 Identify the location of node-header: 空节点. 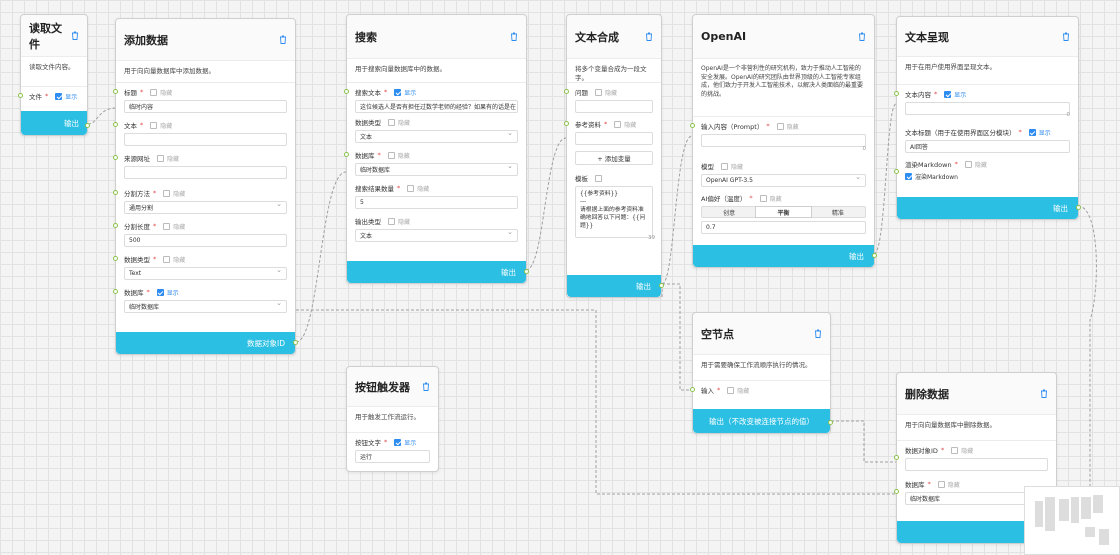
(761, 334).